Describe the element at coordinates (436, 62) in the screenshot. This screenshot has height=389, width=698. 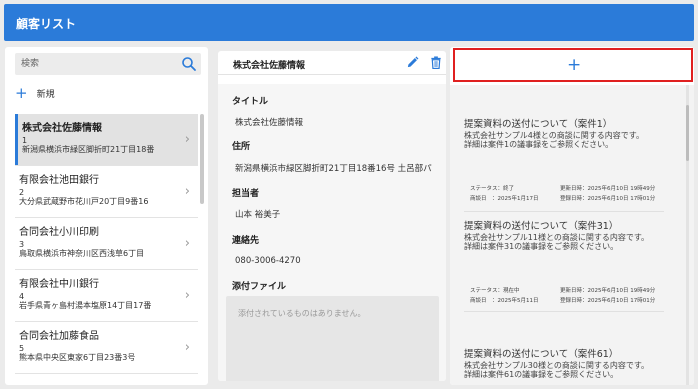
I see `trash-icon` at that location.